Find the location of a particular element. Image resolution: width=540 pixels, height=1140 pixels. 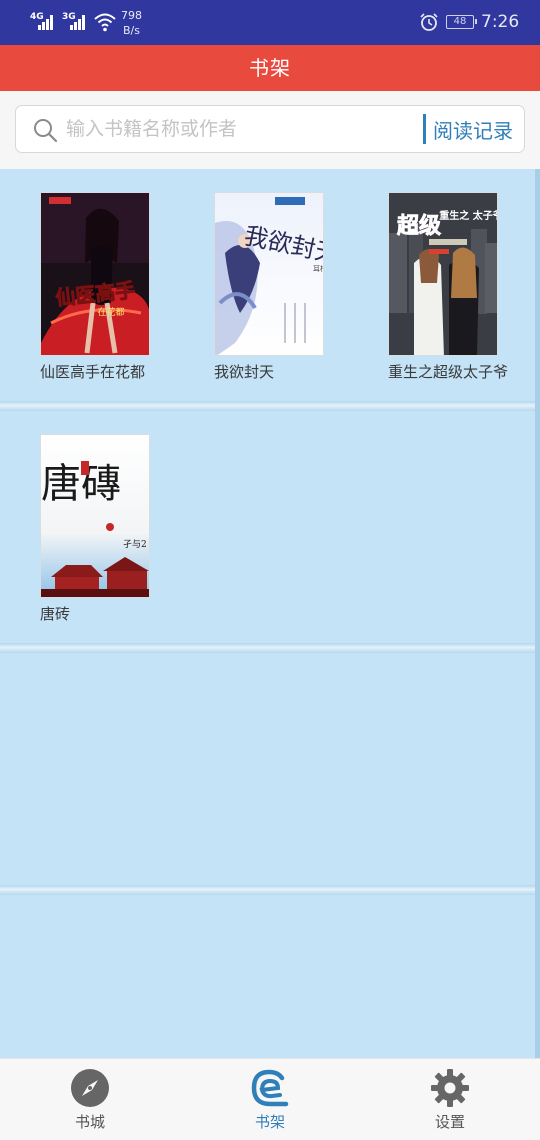

bottom-navigation: 书城 书架 设置 is located at coordinates (270, 1099).